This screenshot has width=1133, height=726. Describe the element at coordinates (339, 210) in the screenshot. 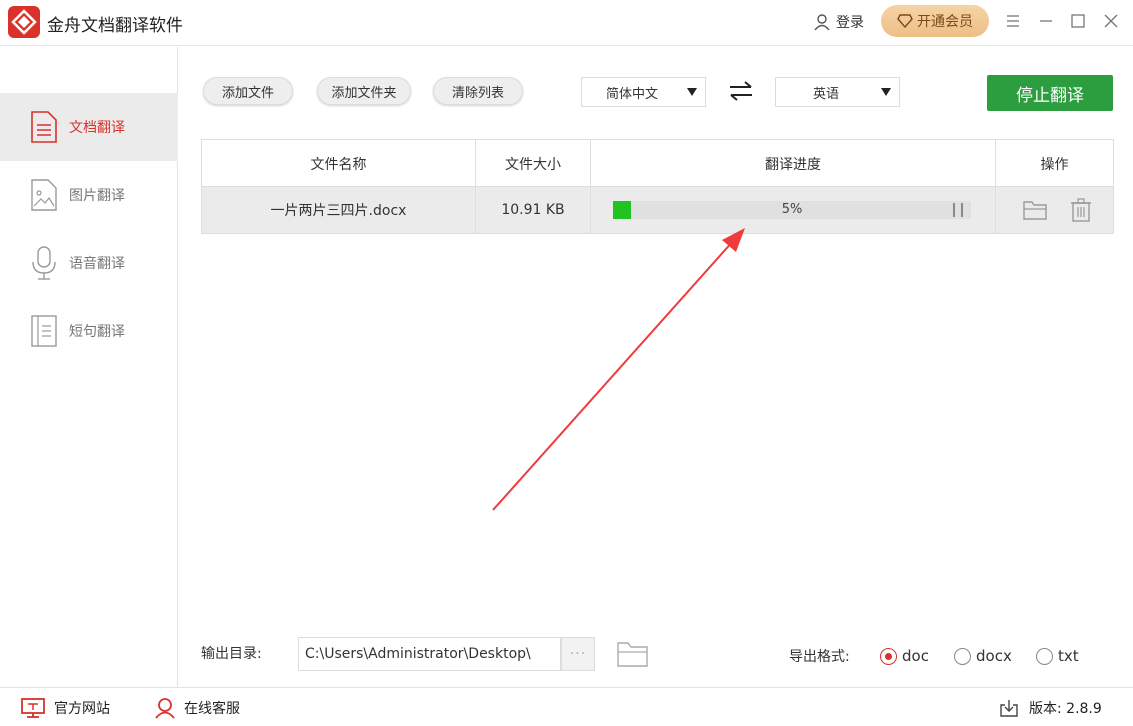

I see `file-name-cell: 一片两片三四片.docx` at that location.